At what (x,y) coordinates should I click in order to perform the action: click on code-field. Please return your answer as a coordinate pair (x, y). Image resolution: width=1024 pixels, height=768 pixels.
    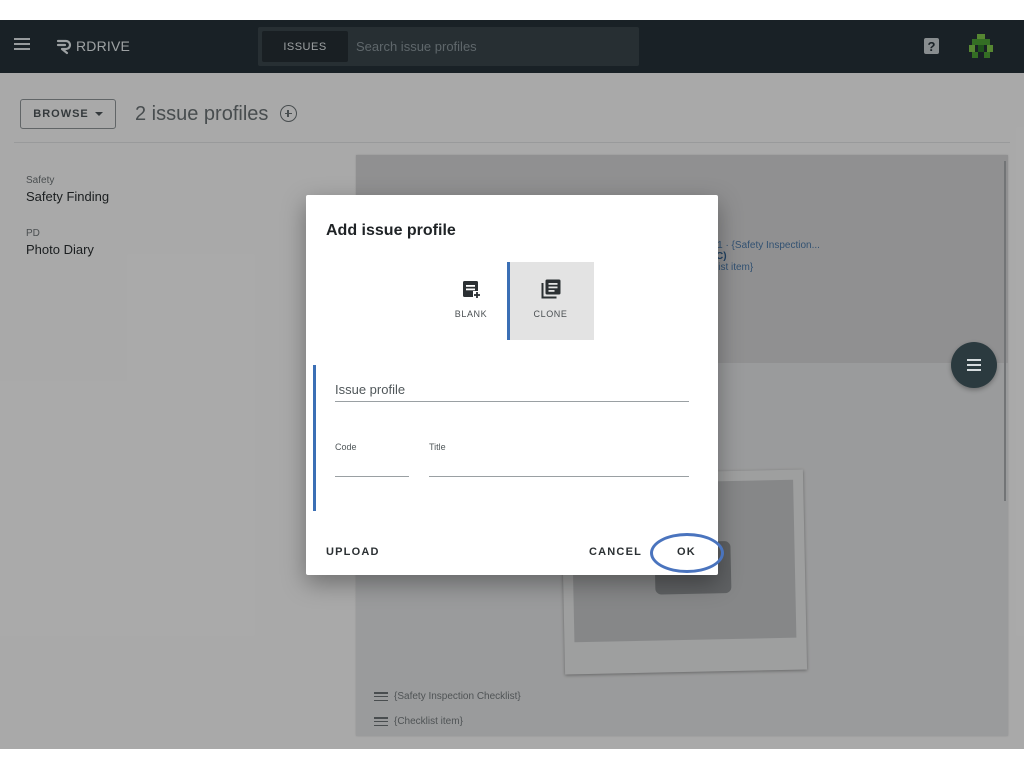
    Looking at the image, I should click on (372, 467).